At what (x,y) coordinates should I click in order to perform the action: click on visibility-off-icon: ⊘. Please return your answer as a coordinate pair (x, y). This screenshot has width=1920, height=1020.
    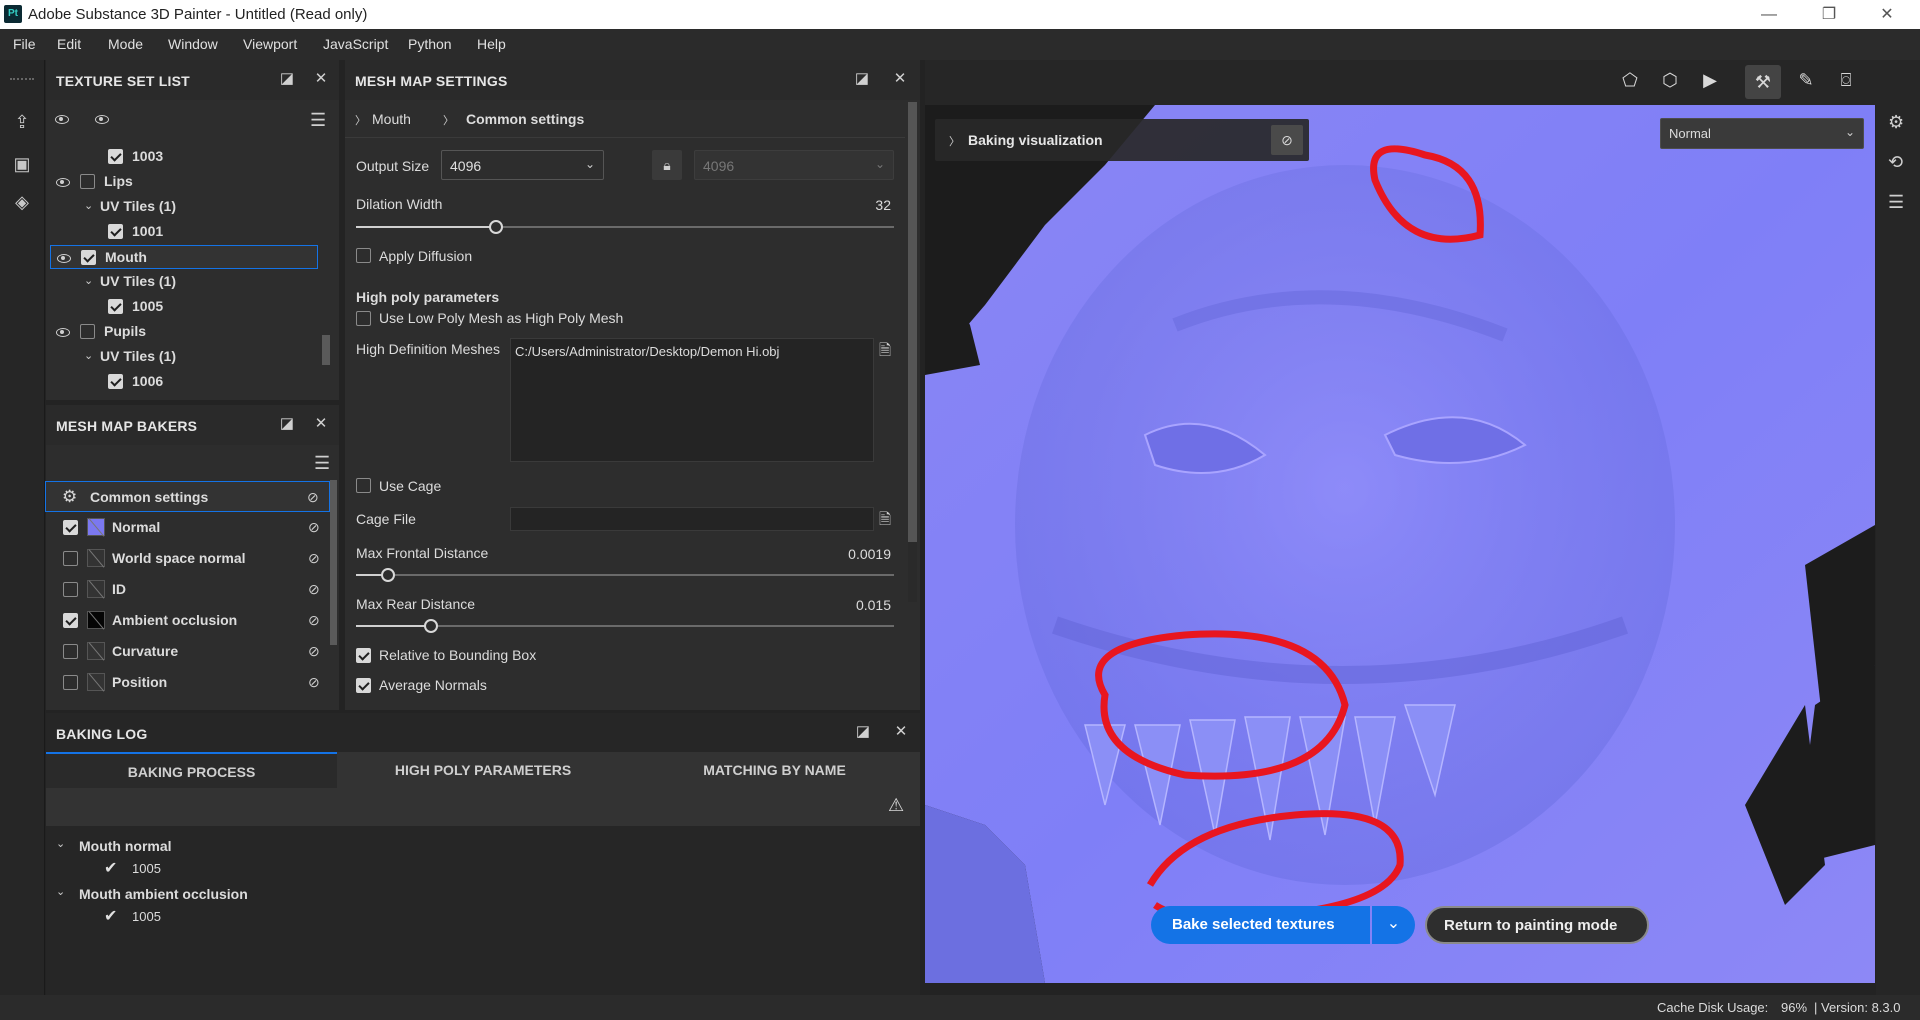
    Looking at the image, I should click on (1287, 140).